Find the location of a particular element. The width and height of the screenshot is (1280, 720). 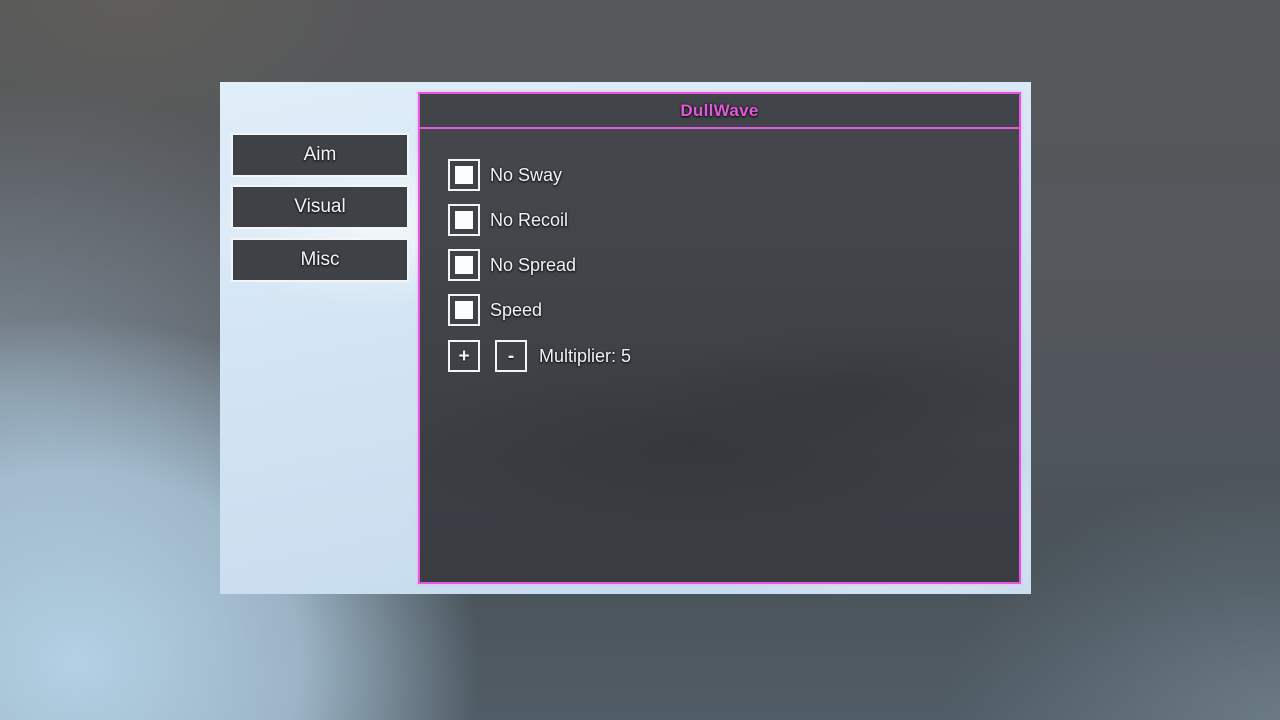

tab-misc: Misc is located at coordinates (320, 260).